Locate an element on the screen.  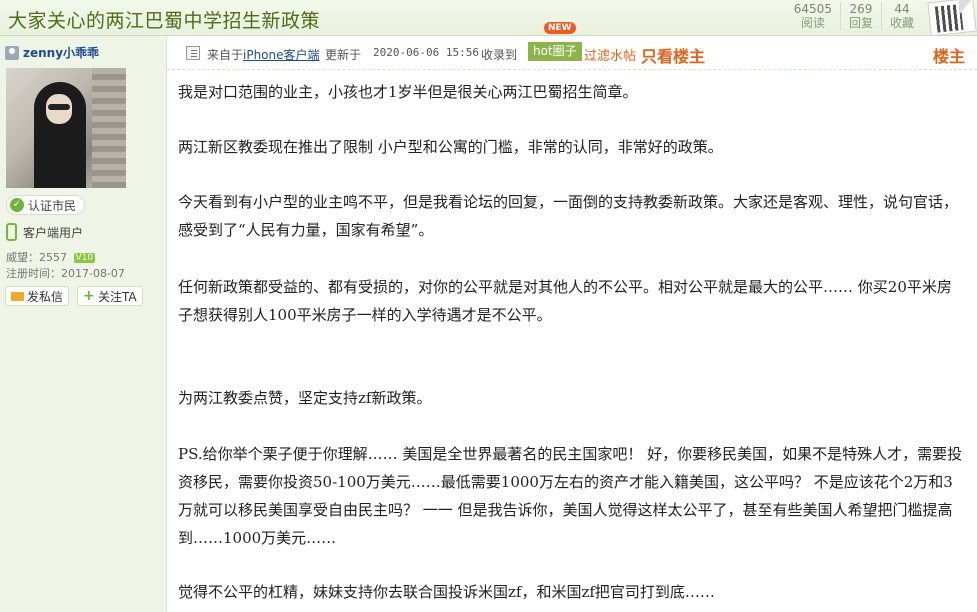
new-badge: NEW is located at coordinates (560, 28).